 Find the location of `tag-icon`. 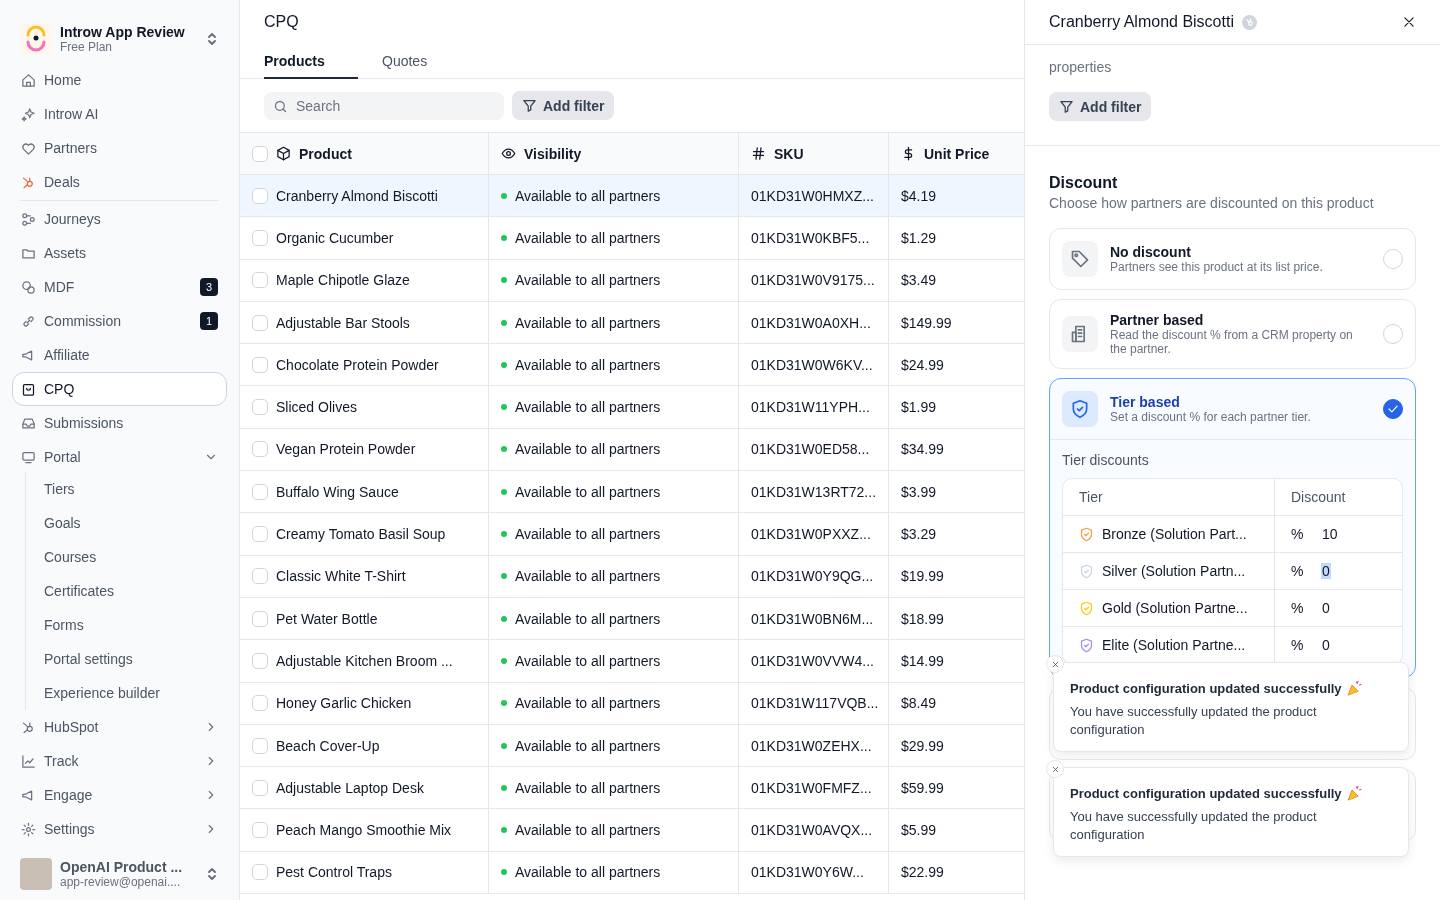

tag-icon is located at coordinates (1080, 259).